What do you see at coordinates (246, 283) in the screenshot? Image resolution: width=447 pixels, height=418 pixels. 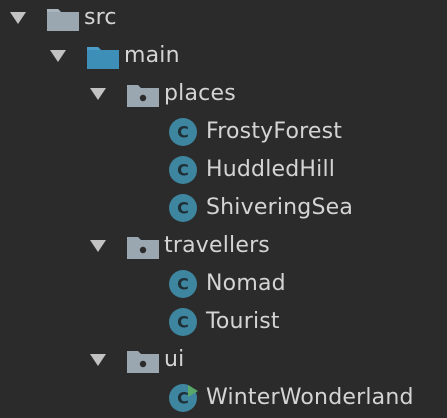 I see `tree-node-label: Nomad` at bounding box center [246, 283].